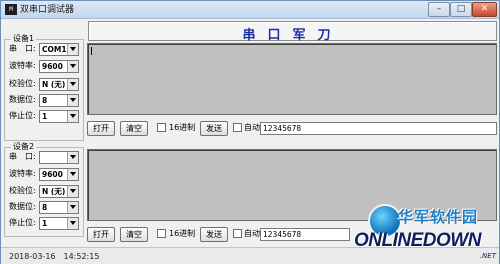 This screenshot has width=500, height=264. I want to click on port1-auto-label: 自动, so click(252, 127).